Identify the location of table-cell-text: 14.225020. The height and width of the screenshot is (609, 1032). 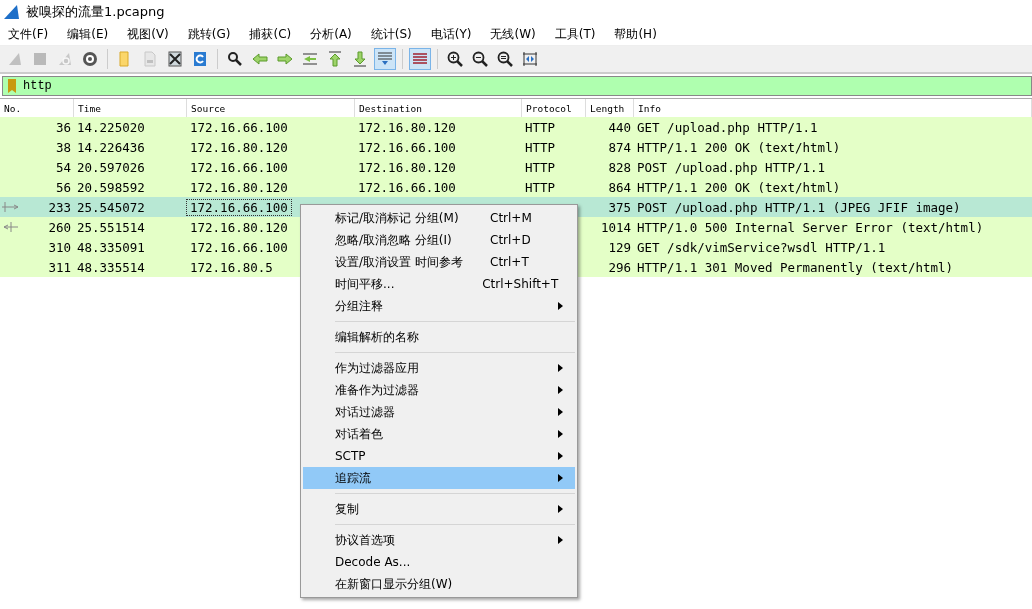
(111, 127).